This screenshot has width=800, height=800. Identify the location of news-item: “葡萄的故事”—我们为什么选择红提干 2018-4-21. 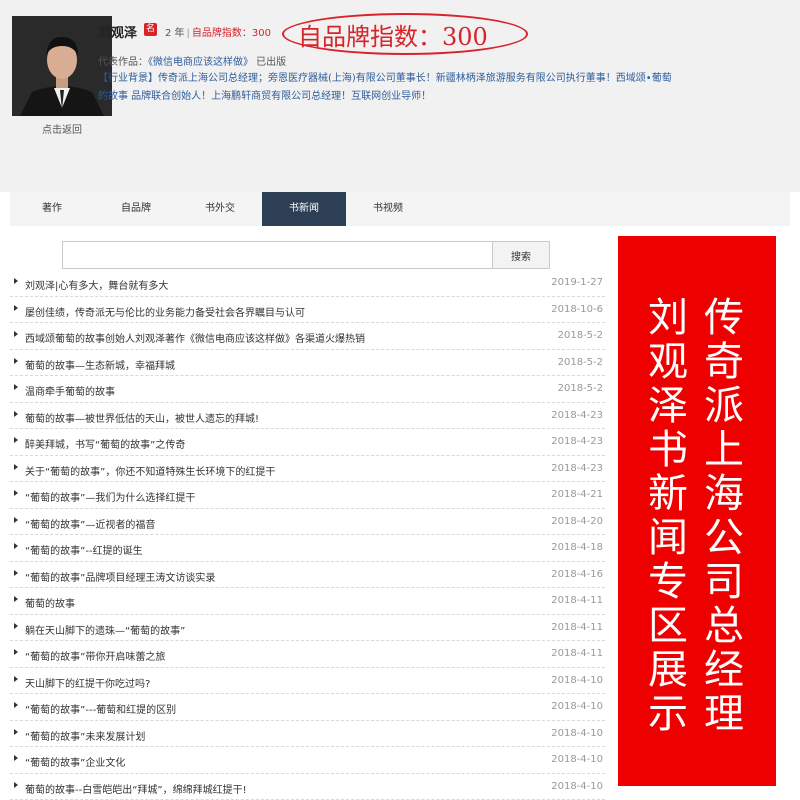
(307, 495).